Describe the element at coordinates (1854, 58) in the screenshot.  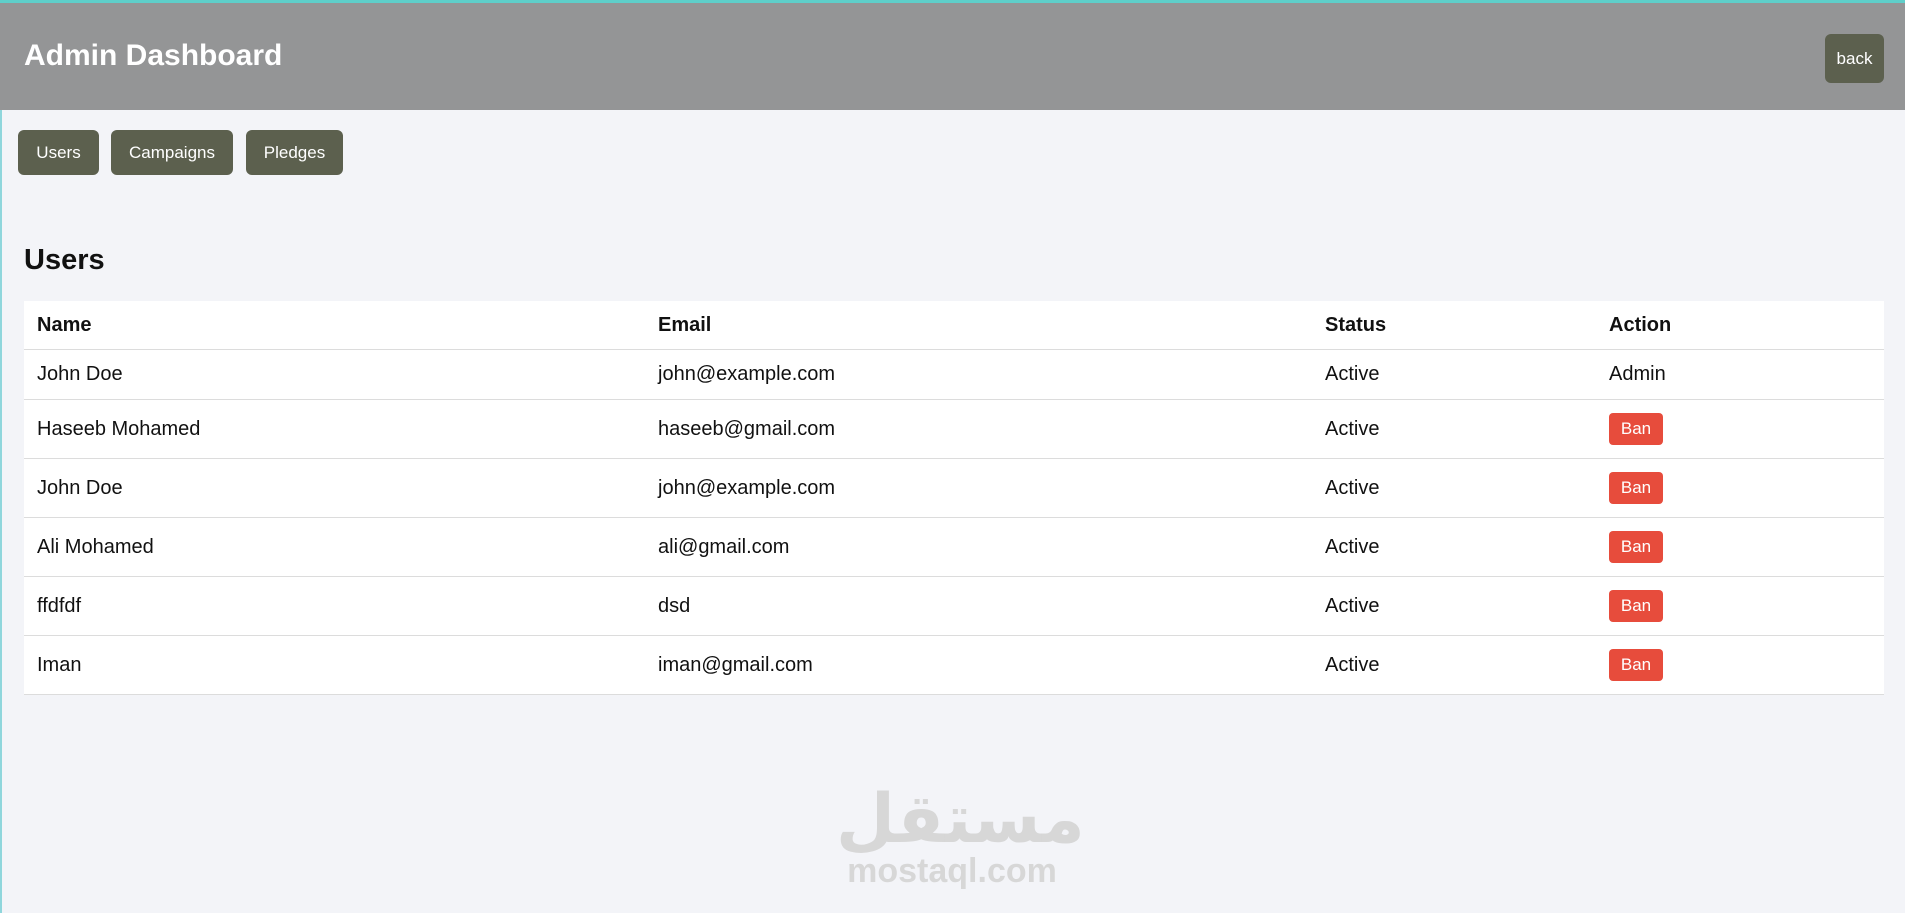
I see `back-button: back` at that location.